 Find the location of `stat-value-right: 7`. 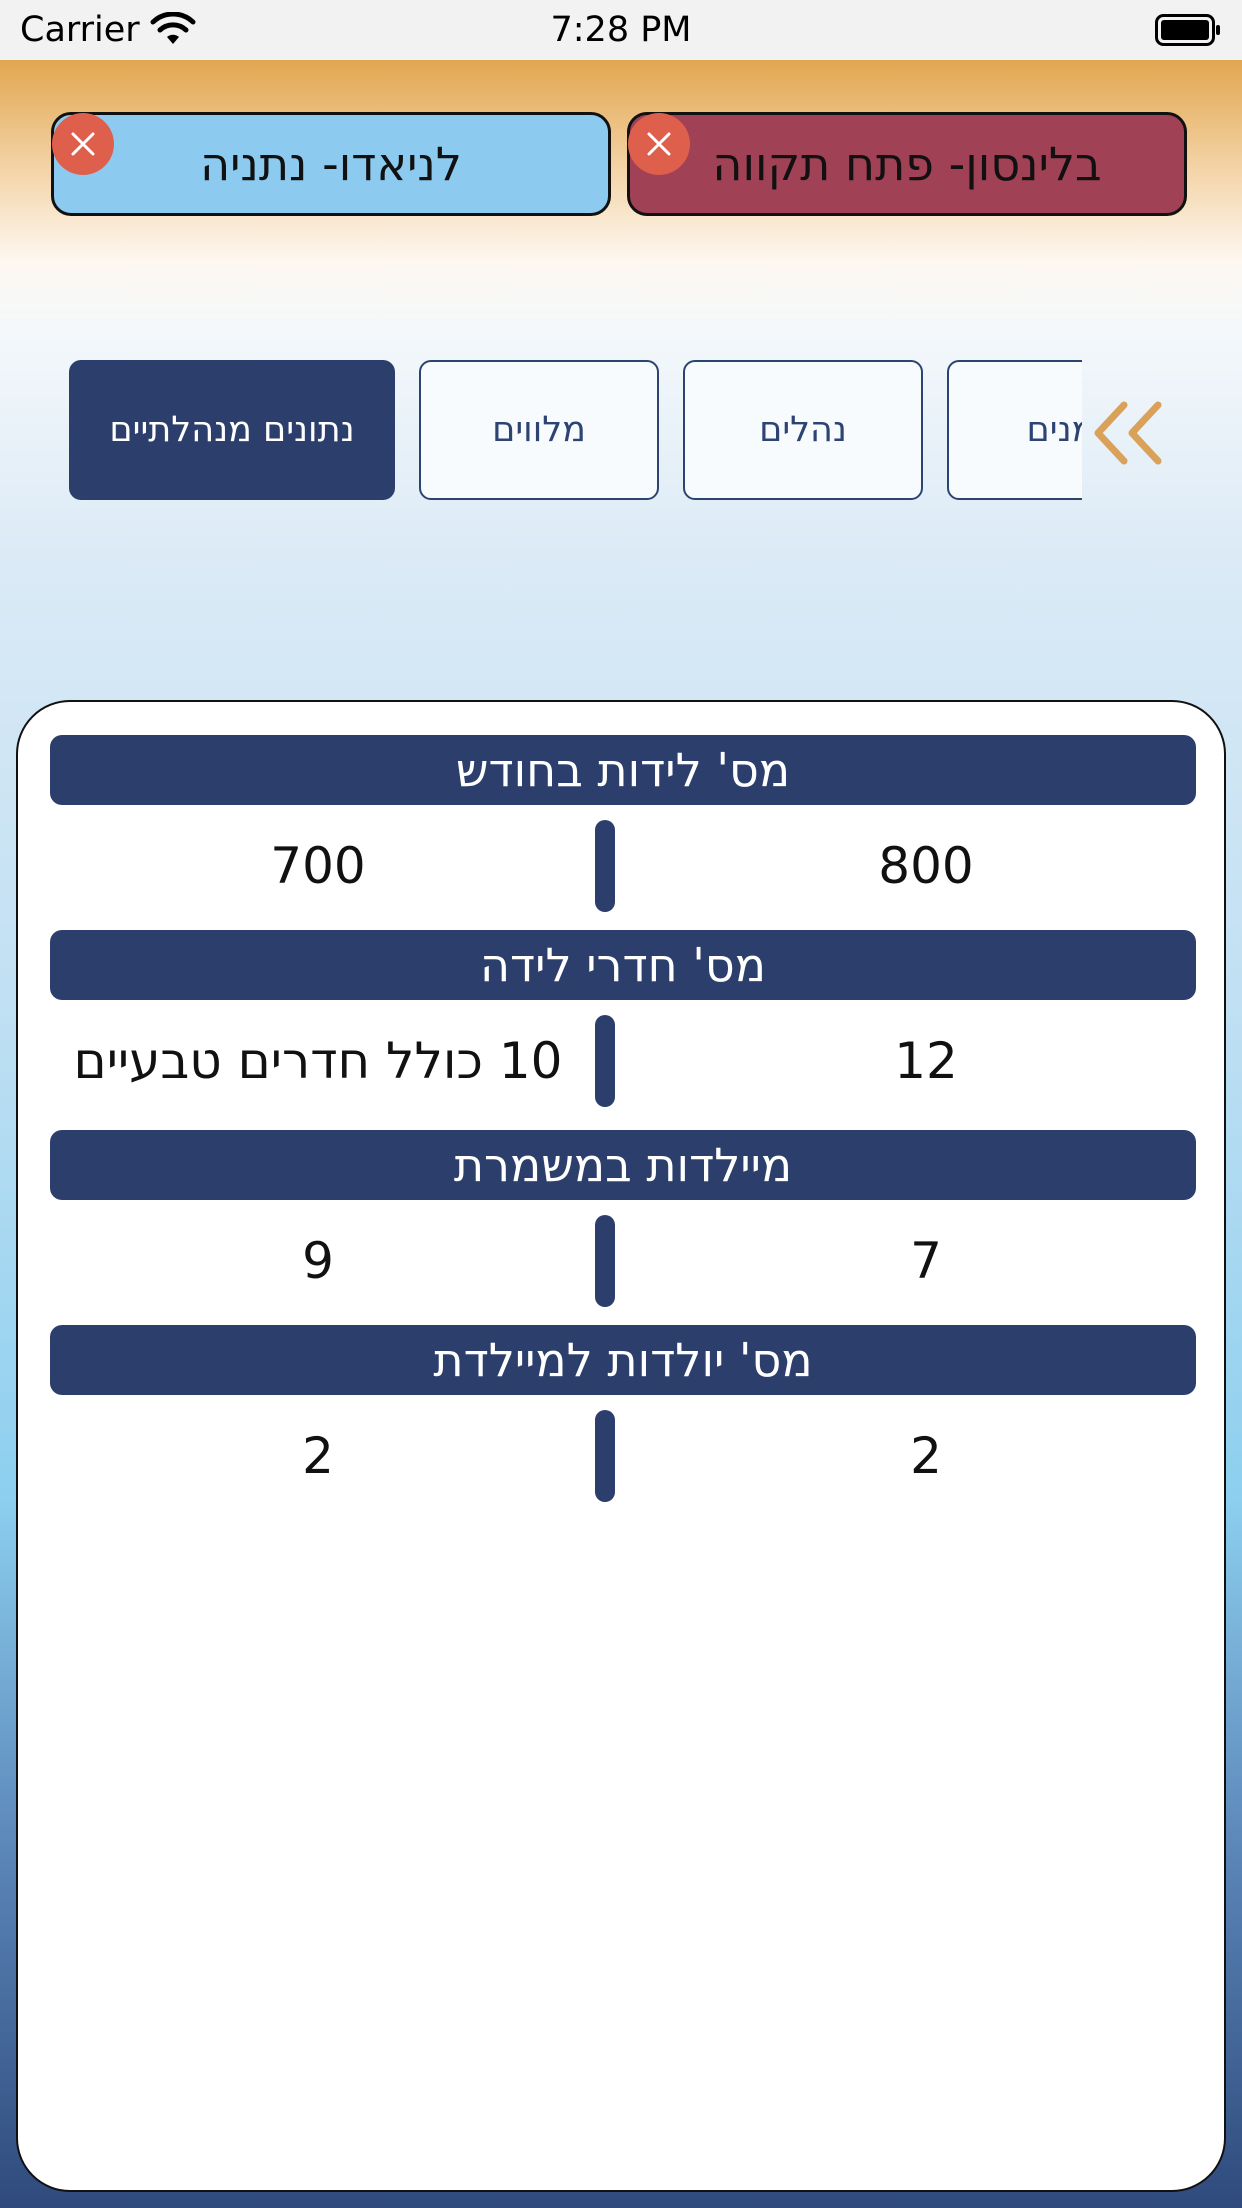

stat-value-right: 7 is located at coordinates (926, 1261).